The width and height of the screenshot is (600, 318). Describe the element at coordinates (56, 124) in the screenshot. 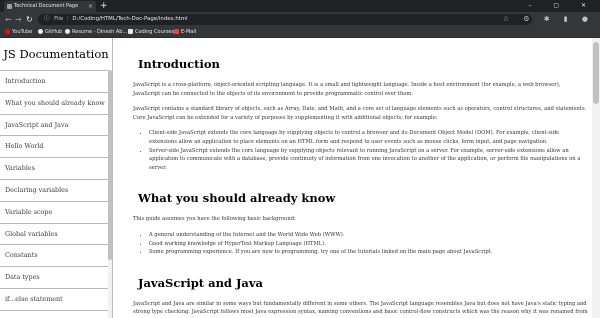

I see `nav-link-javascript-and-java: JavaScript and Java` at that location.